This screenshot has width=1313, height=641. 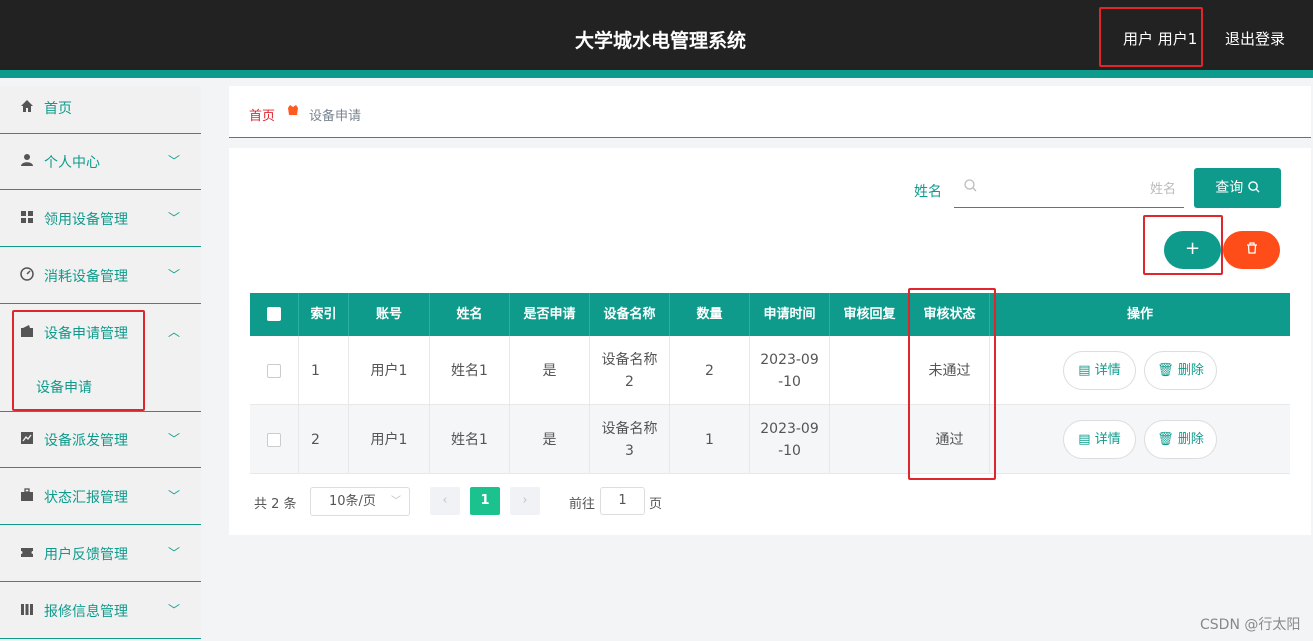 What do you see at coordinates (275, 504) in the screenshot?
I see `pagination-total: 共 2 条` at bounding box center [275, 504].